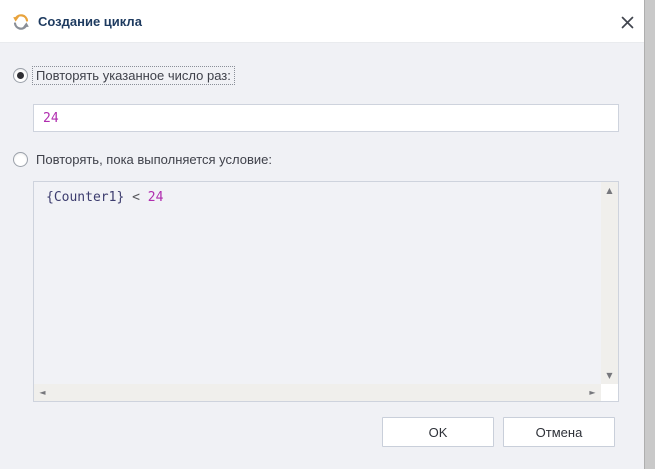 The height and width of the screenshot is (469, 655). I want to click on radio-repeat-count: Повторять указанное число раз:, so click(124, 75).